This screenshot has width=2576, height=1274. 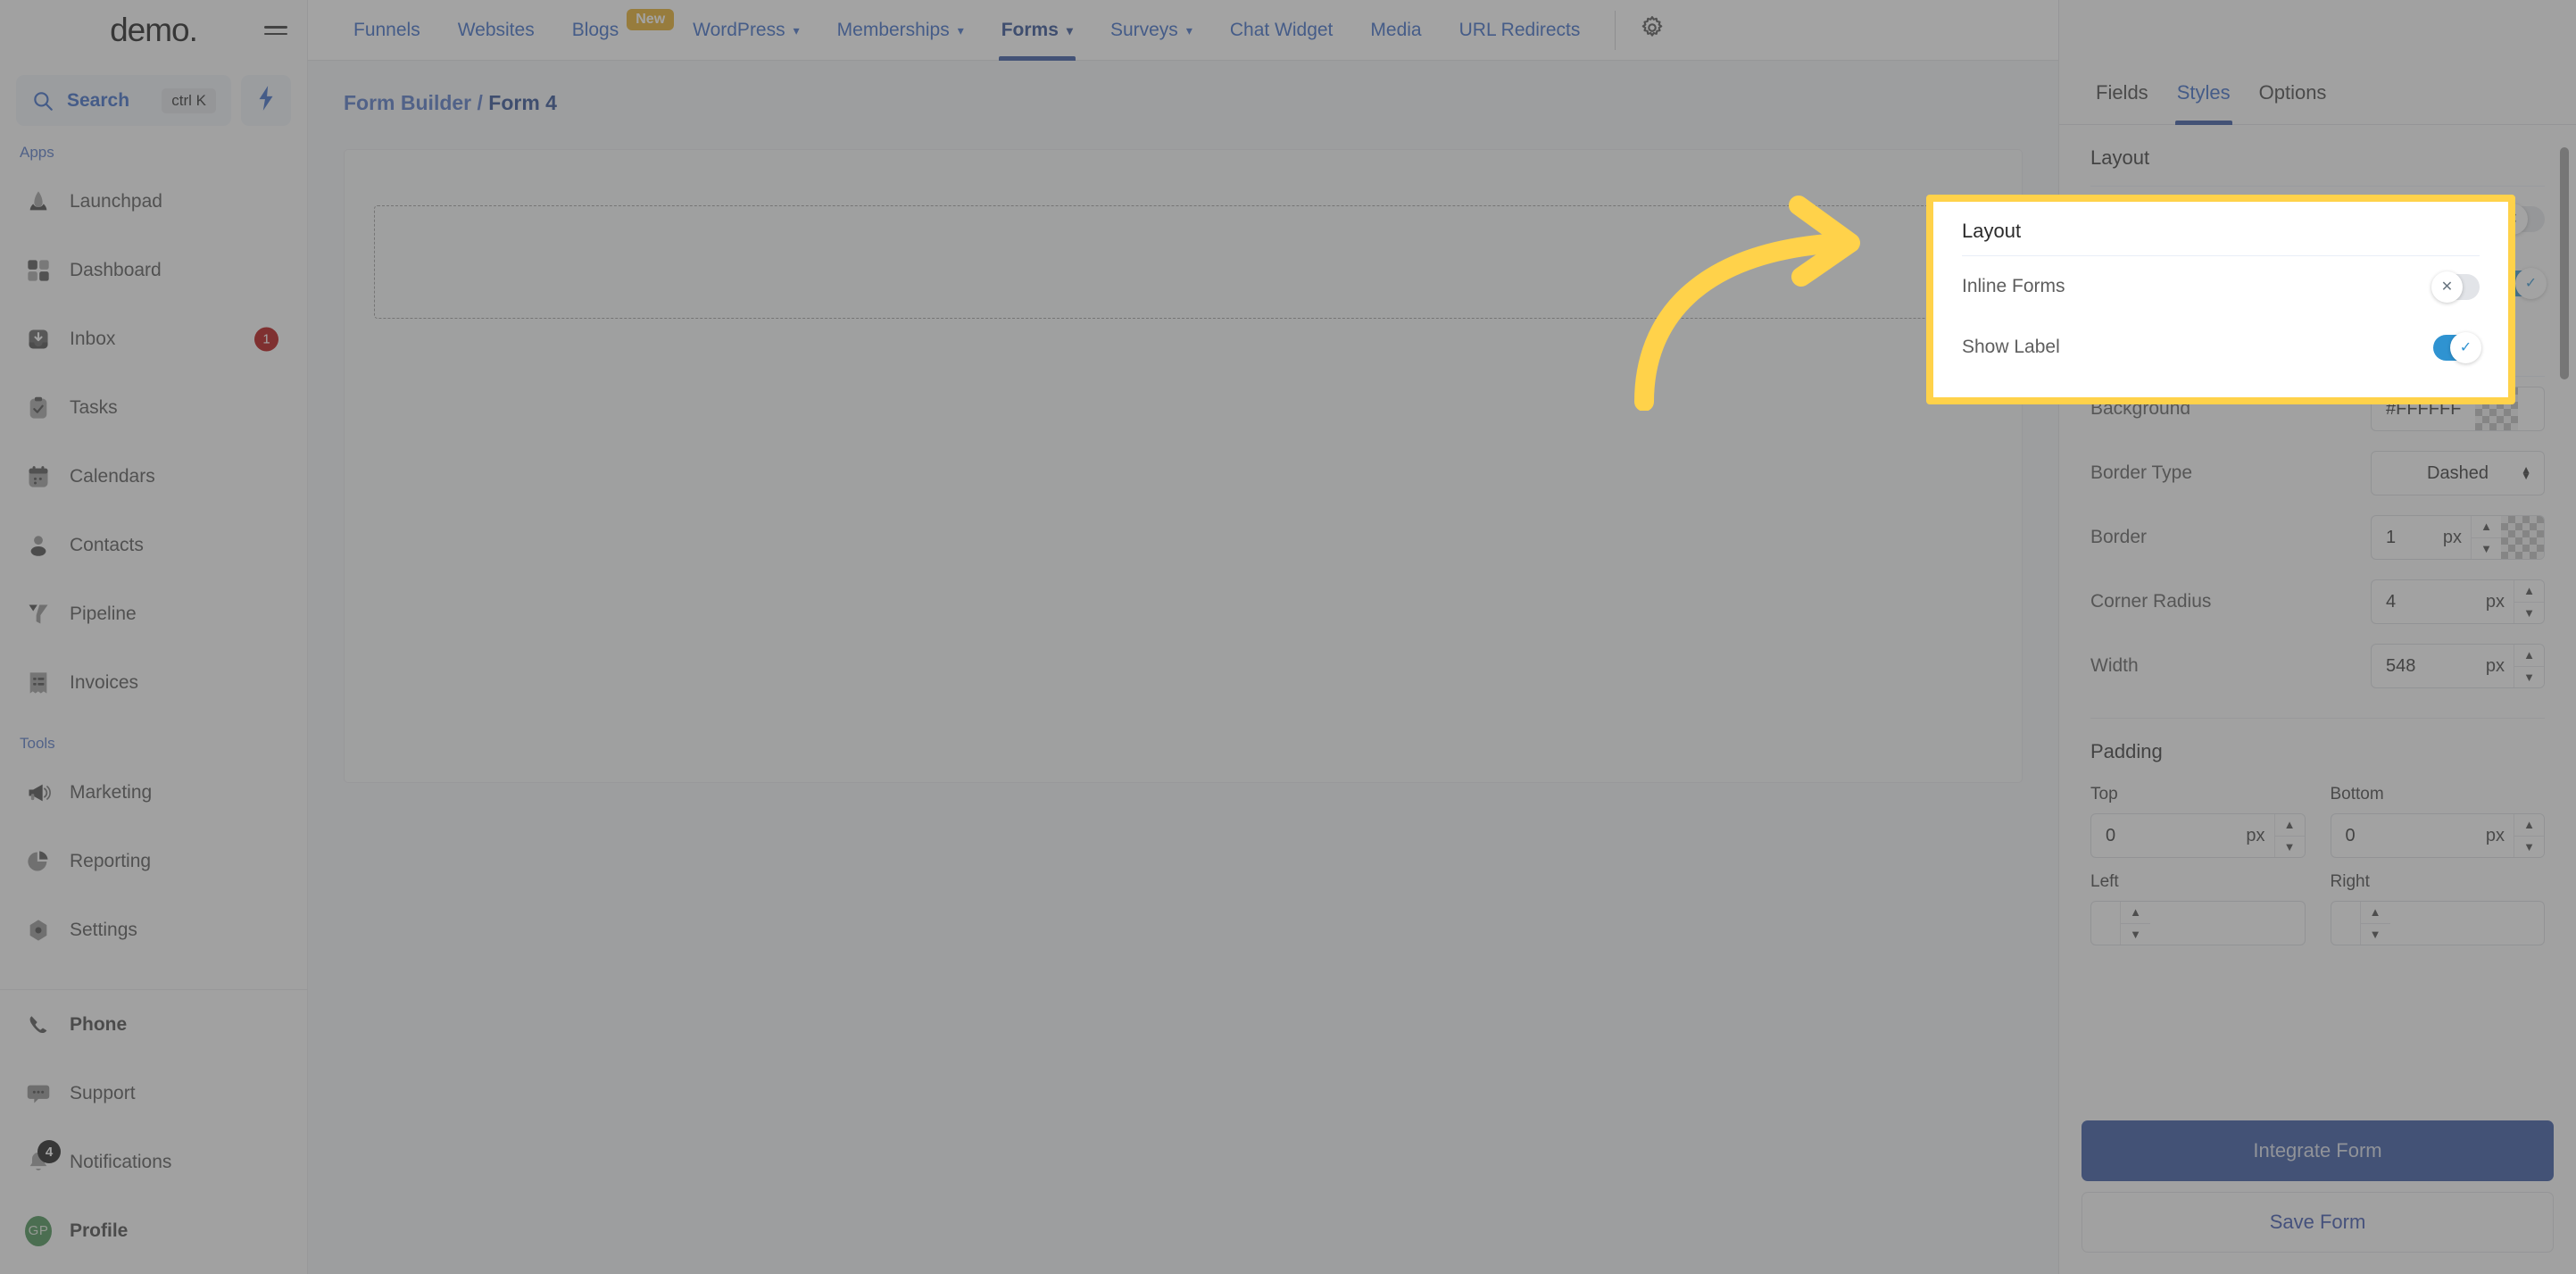 What do you see at coordinates (93, 338) in the screenshot?
I see `sidebar-item-label: Inbox` at bounding box center [93, 338].